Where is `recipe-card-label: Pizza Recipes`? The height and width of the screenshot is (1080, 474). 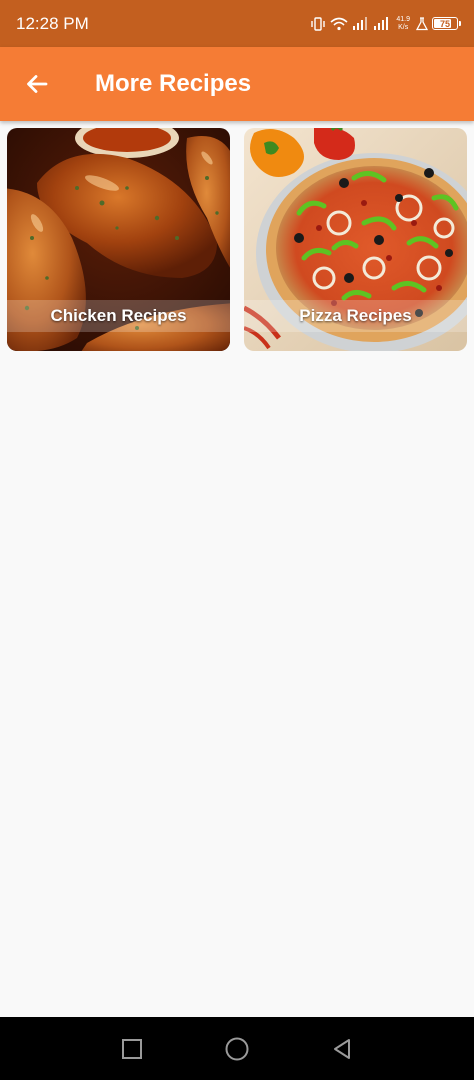 recipe-card-label: Pizza Recipes is located at coordinates (355, 316).